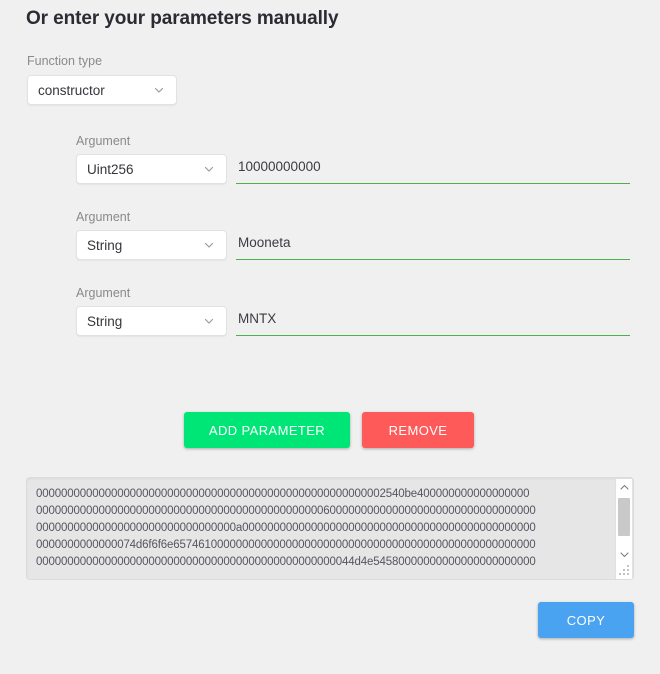 The height and width of the screenshot is (674, 660). I want to click on function-type-label: Function type, so click(65, 61).